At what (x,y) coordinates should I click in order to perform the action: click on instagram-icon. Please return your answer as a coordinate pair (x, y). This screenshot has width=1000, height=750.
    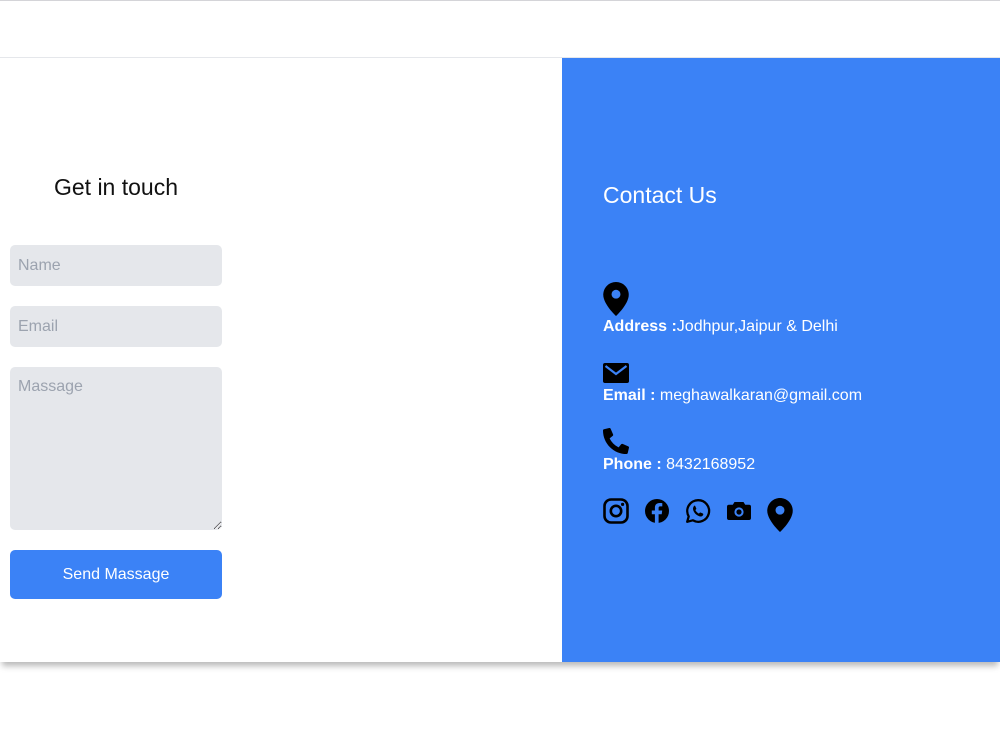
    Looking at the image, I should click on (616, 511).